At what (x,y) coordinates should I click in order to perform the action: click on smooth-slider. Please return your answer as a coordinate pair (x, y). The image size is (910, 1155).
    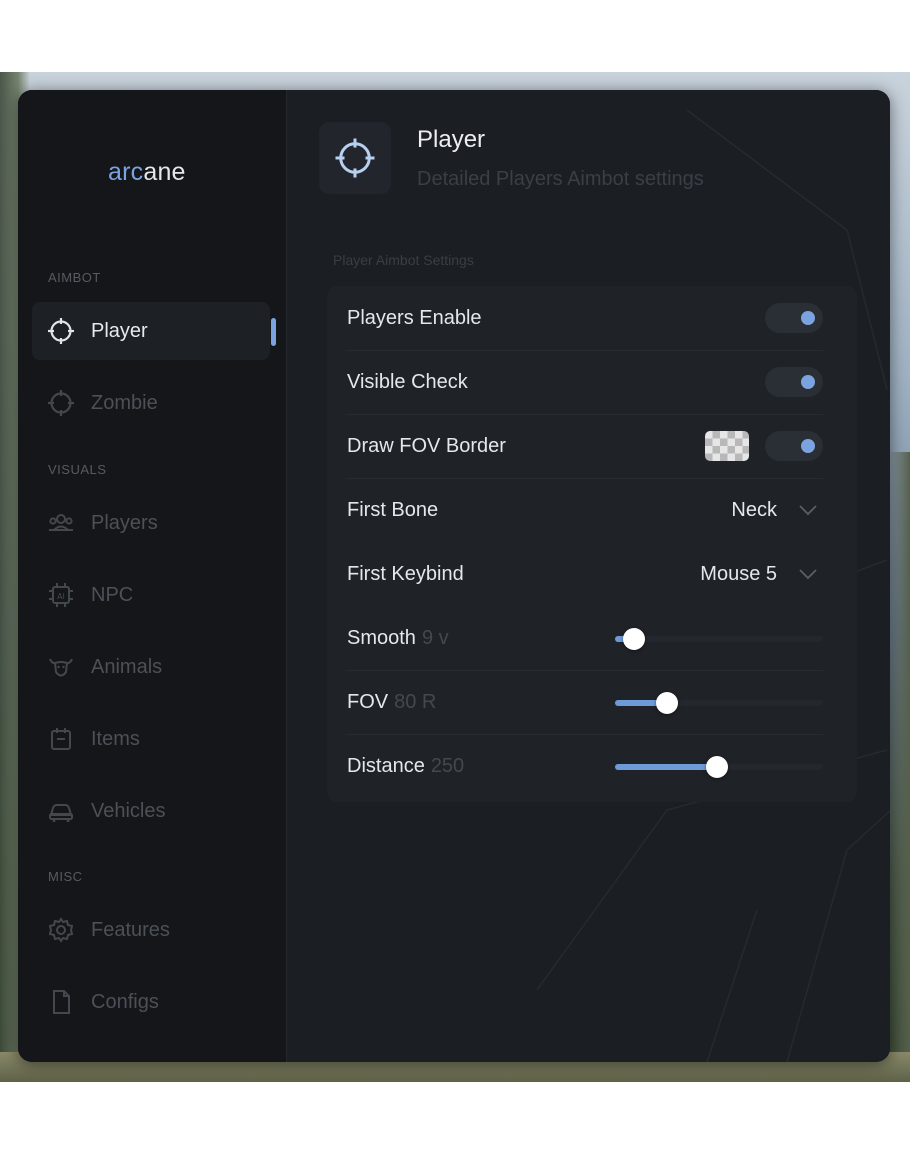
    Looking at the image, I should click on (719, 639).